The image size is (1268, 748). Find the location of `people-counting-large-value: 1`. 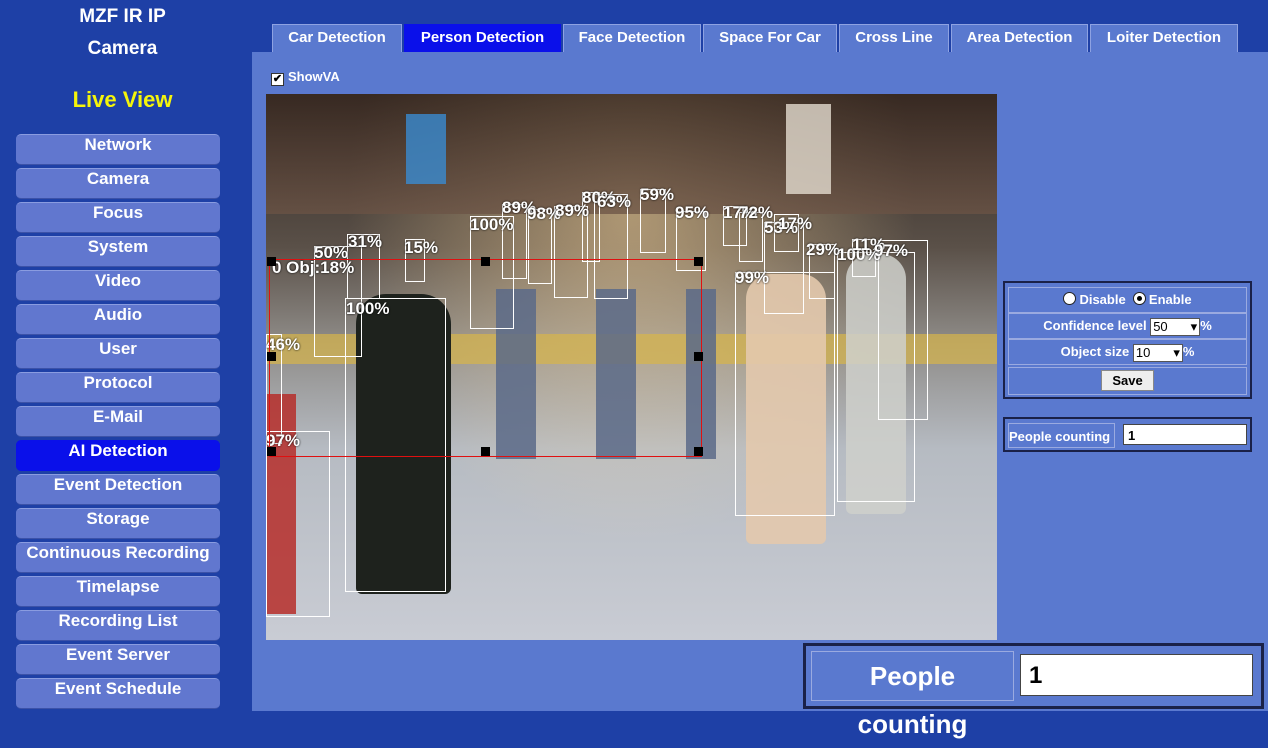

people-counting-large-value: 1 is located at coordinates (1136, 675).